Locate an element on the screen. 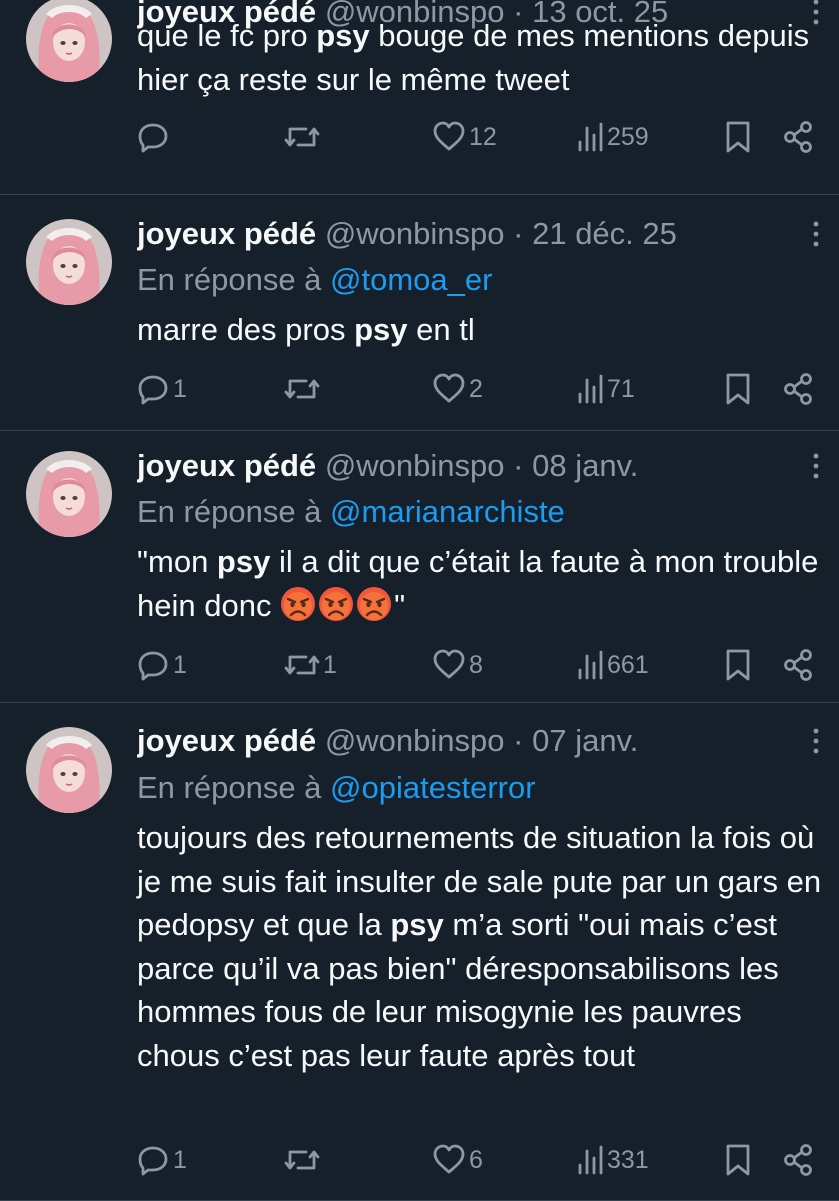  text-segment: que le fc pro is located at coordinates (227, 35).